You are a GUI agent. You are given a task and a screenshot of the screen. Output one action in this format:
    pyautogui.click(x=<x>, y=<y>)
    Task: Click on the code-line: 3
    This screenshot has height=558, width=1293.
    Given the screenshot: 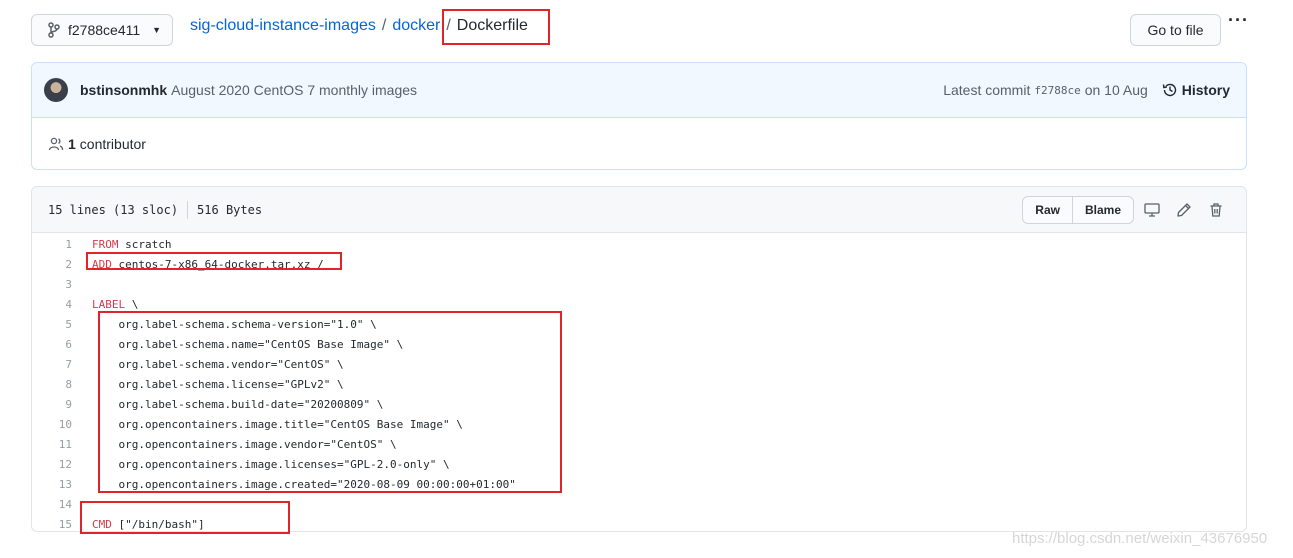 What is the action you would take?
    pyautogui.click(x=639, y=284)
    